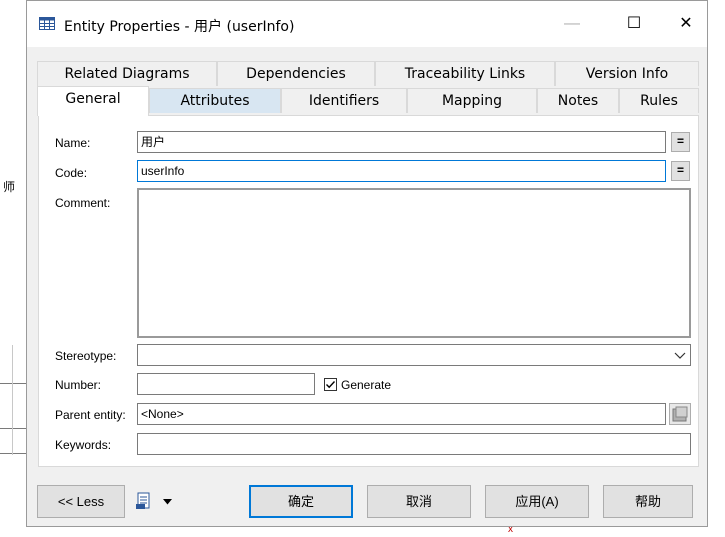  What do you see at coordinates (367, 24) in the screenshot?
I see `title-bar: Entity Properties - 用户 (userInfo) — ☐ ✕` at bounding box center [367, 24].